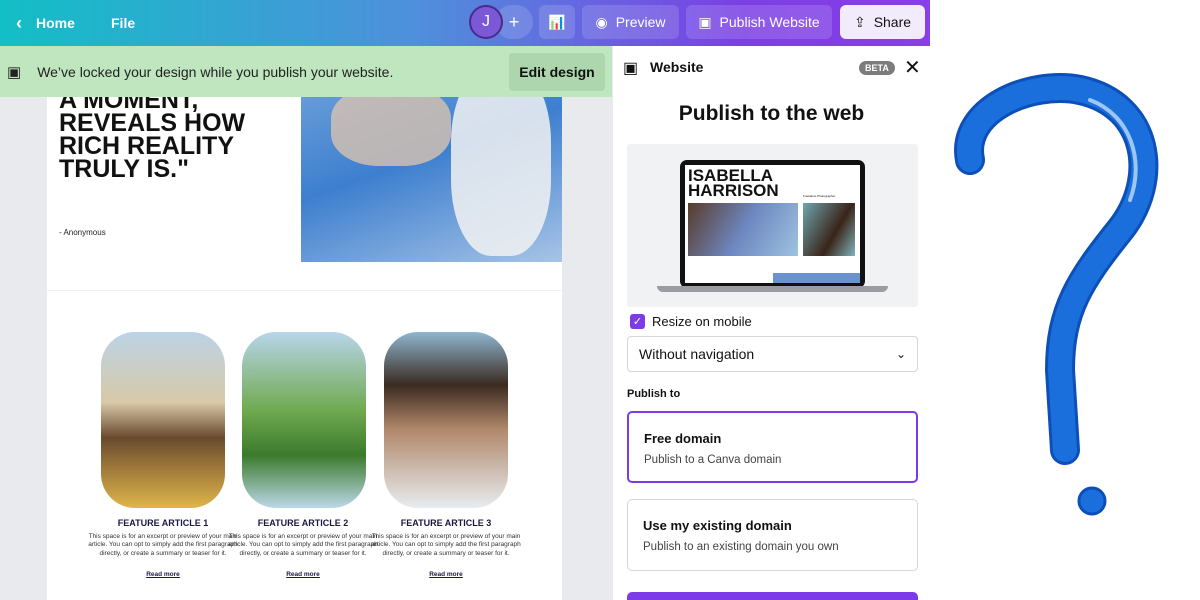 The width and height of the screenshot is (1200, 600). I want to click on panel-header: Website, so click(677, 67).